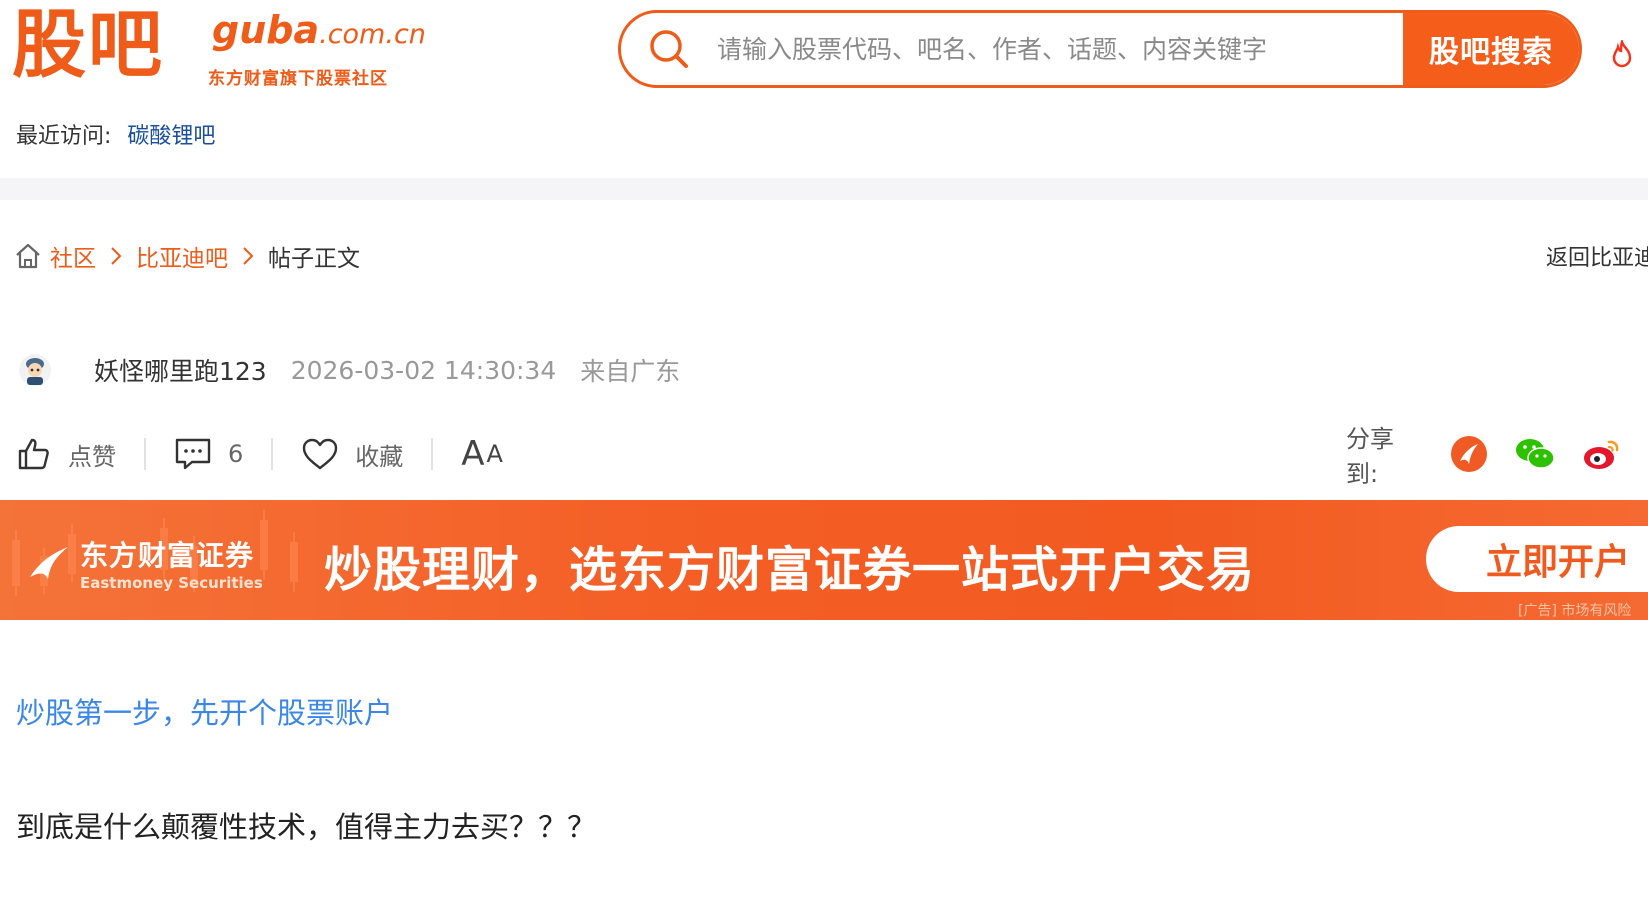 This screenshot has height=912, width=1648. I want to click on fire-icon, so click(1622, 55).